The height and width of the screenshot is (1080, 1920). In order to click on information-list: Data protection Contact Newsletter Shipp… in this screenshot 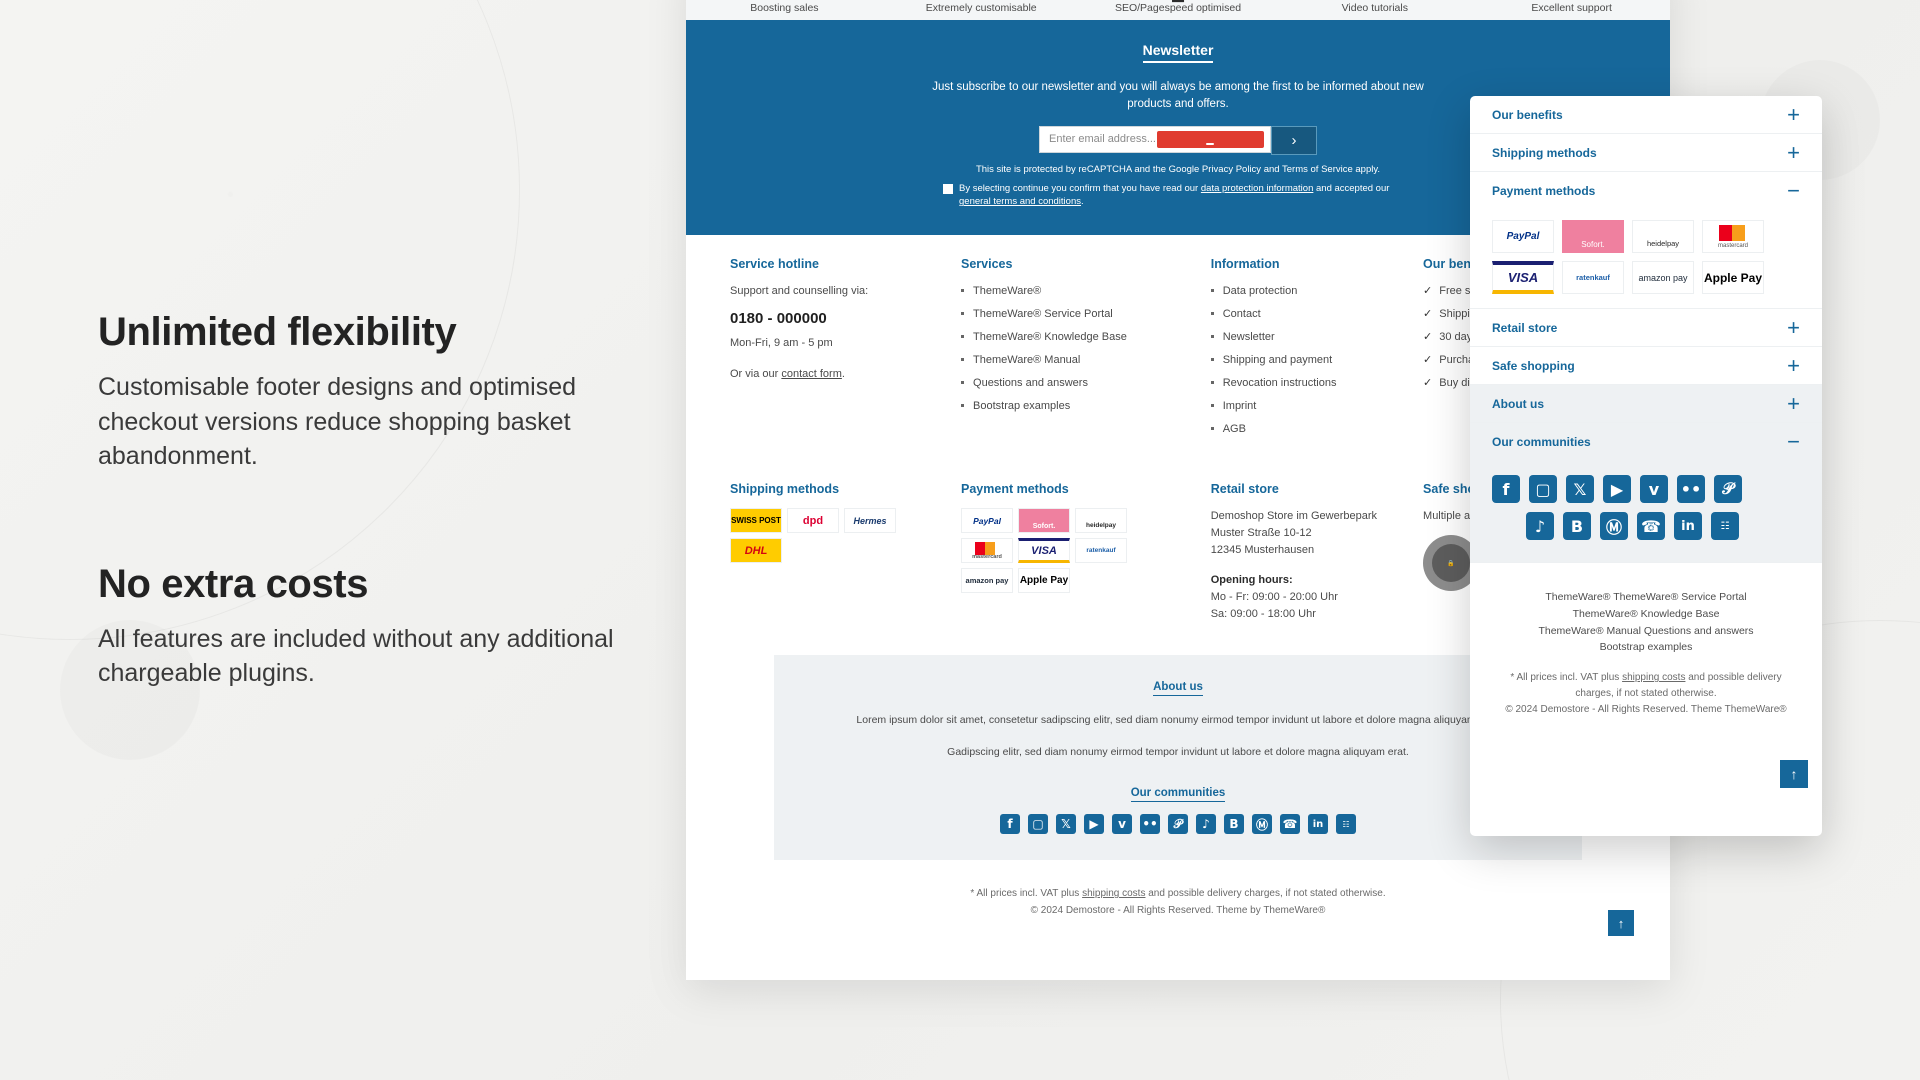, I will do `click(1308, 360)`.